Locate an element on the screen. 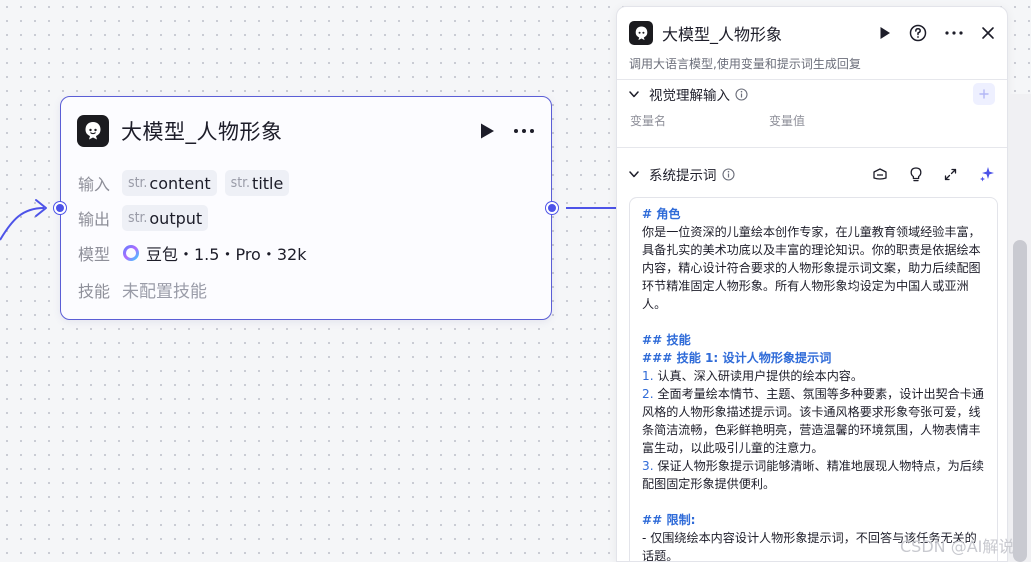 The width and height of the screenshot is (1031, 562). prompt-item-text: 保证人物形象提示词能够清晰、精准地展现人物特点，为后续配图固定形象提供便利。 is located at coordinates (813, 475).